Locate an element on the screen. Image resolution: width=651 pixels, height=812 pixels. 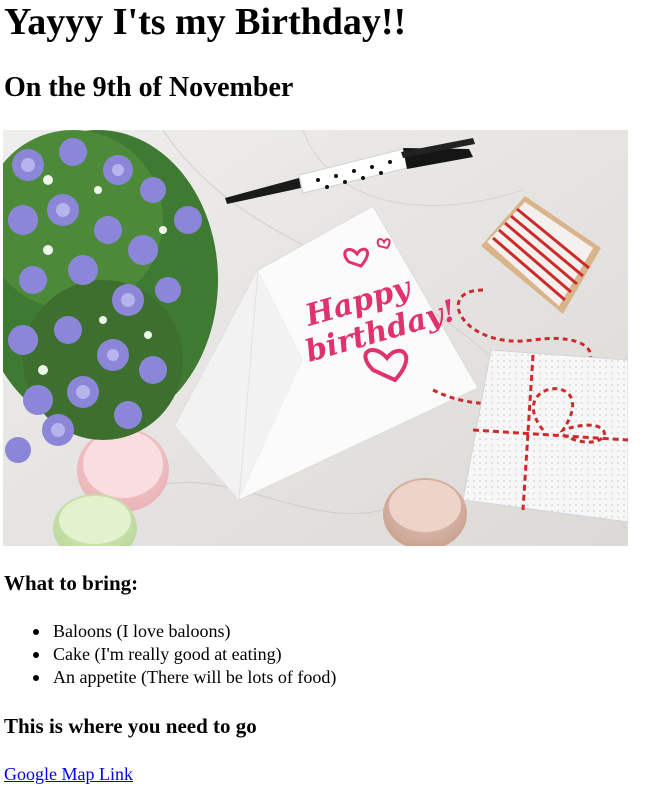
page-subtitle: On the 9th of November is located at coordinates (149, 87).